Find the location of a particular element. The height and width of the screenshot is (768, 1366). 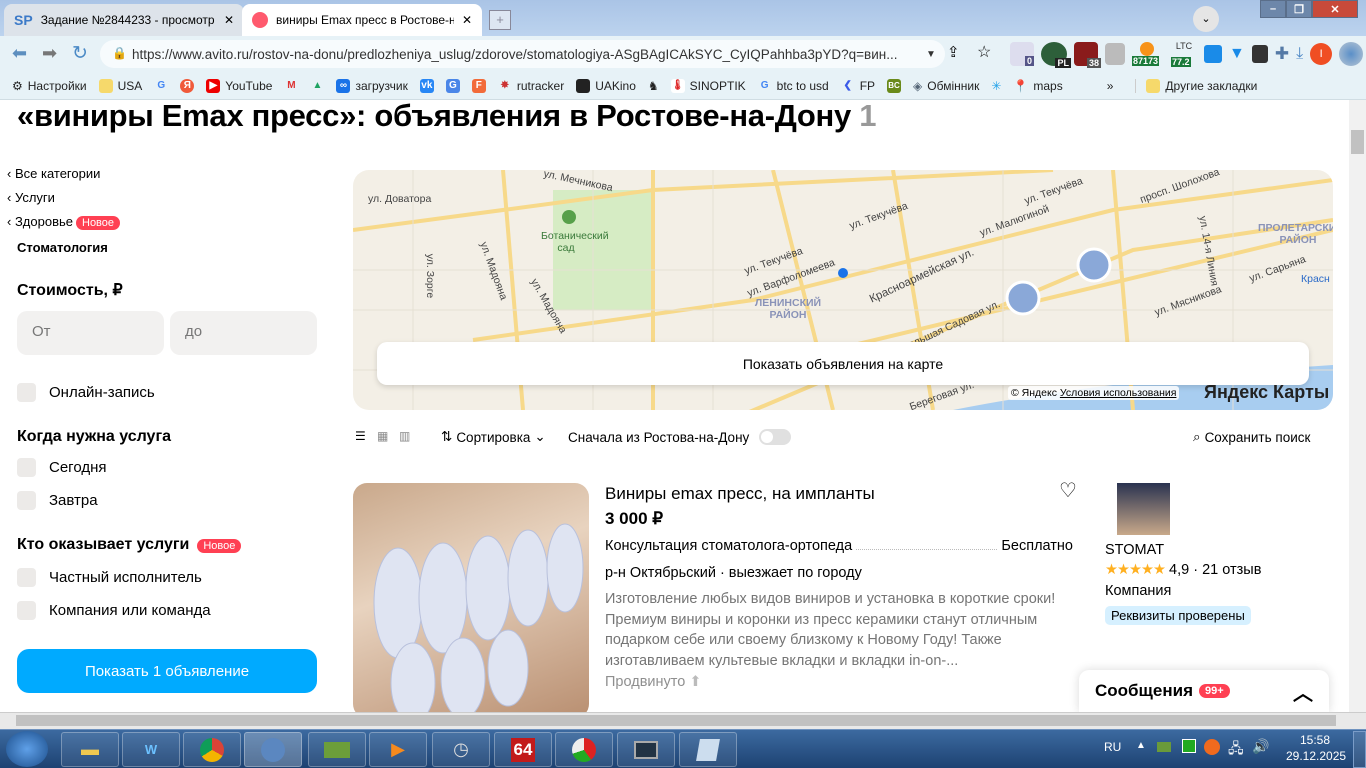

dark-extension-icon is located at coordinates (1259, 54).